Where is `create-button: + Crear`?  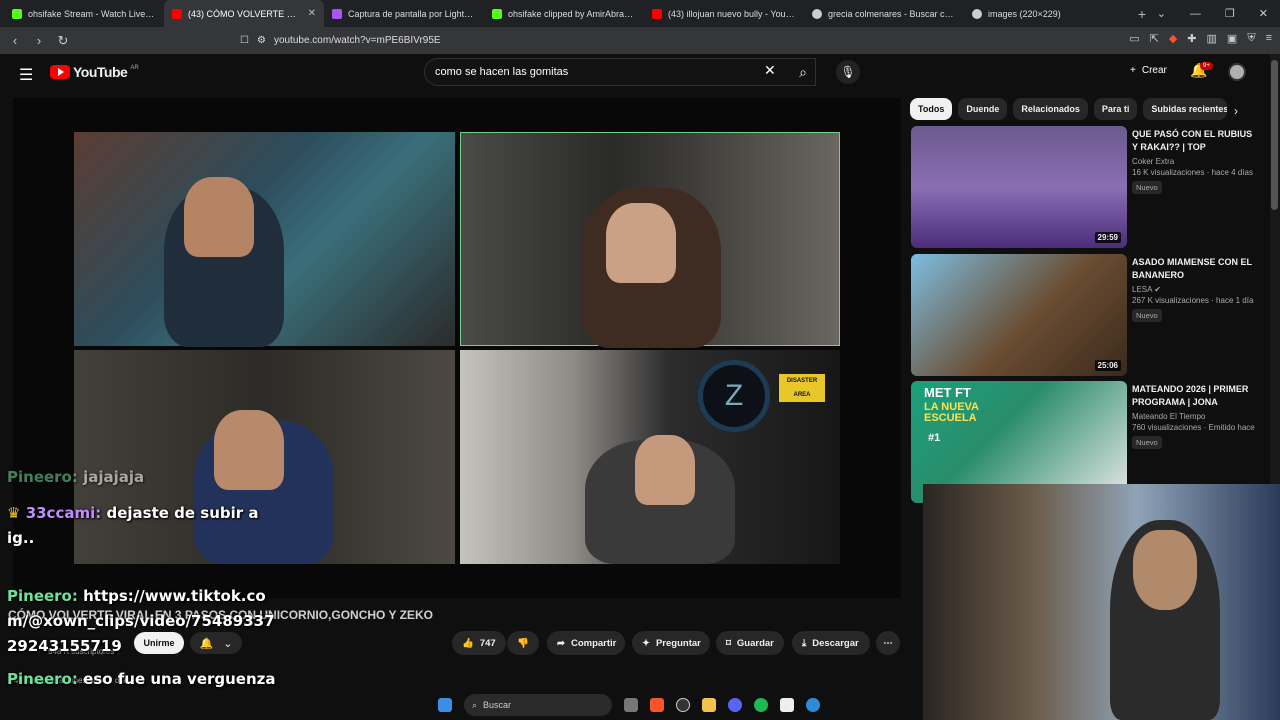 create-button: + Crear is located at coordinates (1148, 70).